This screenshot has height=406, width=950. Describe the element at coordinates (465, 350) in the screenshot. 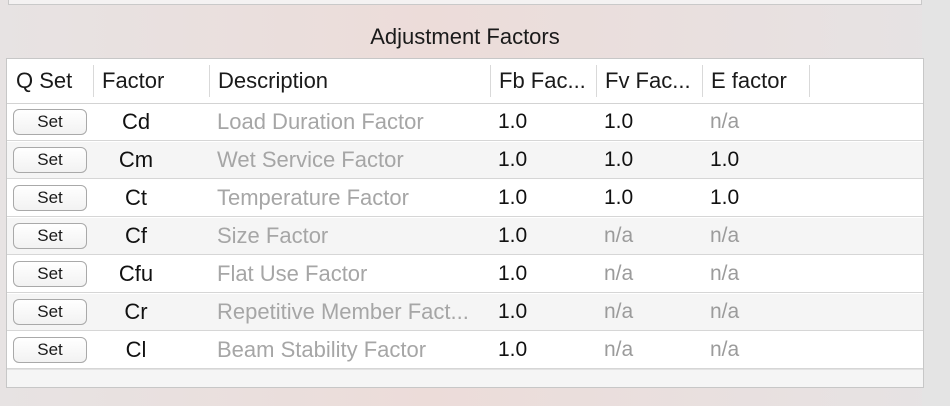

I see `table-row: Set Cl Beam Stability Factor 1.0 n/a n/a` at that location.